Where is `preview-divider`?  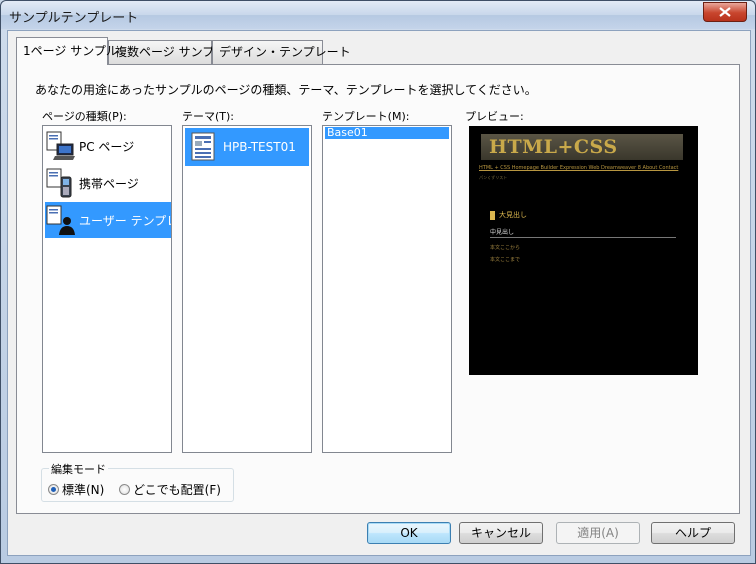
preview-divider is located at coordinates (583, 237).